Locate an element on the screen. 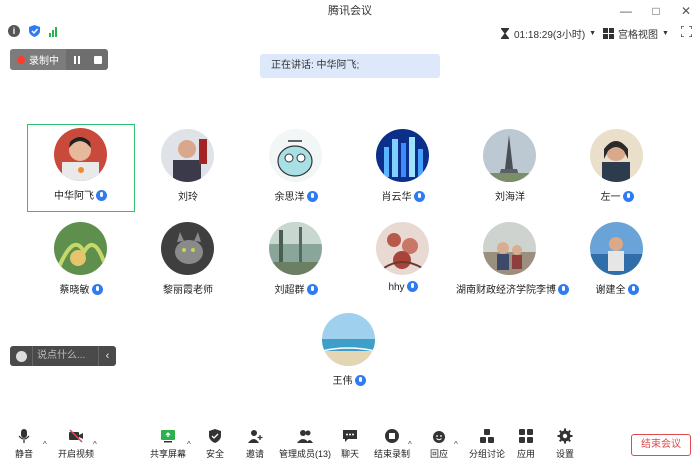 This screenshot has height=464, width=700. close-icon: ✕ is located at coordinates (686, 11).